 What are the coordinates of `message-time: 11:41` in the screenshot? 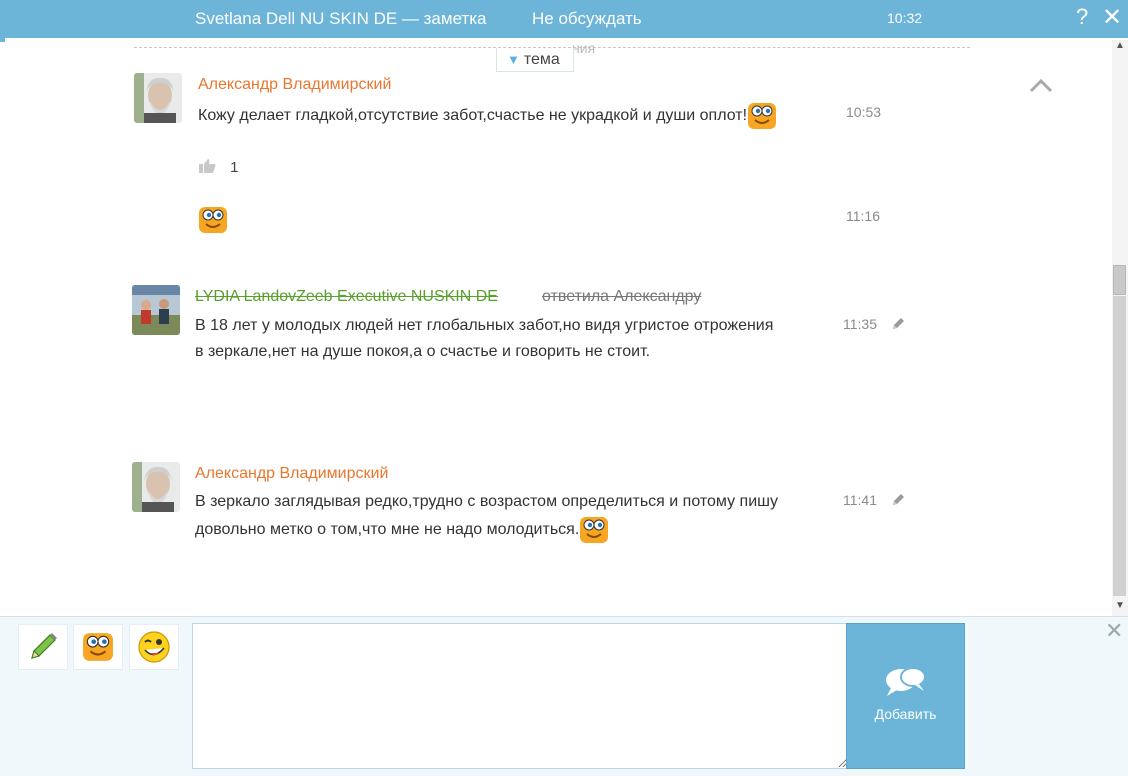 It's located at (860, 500).